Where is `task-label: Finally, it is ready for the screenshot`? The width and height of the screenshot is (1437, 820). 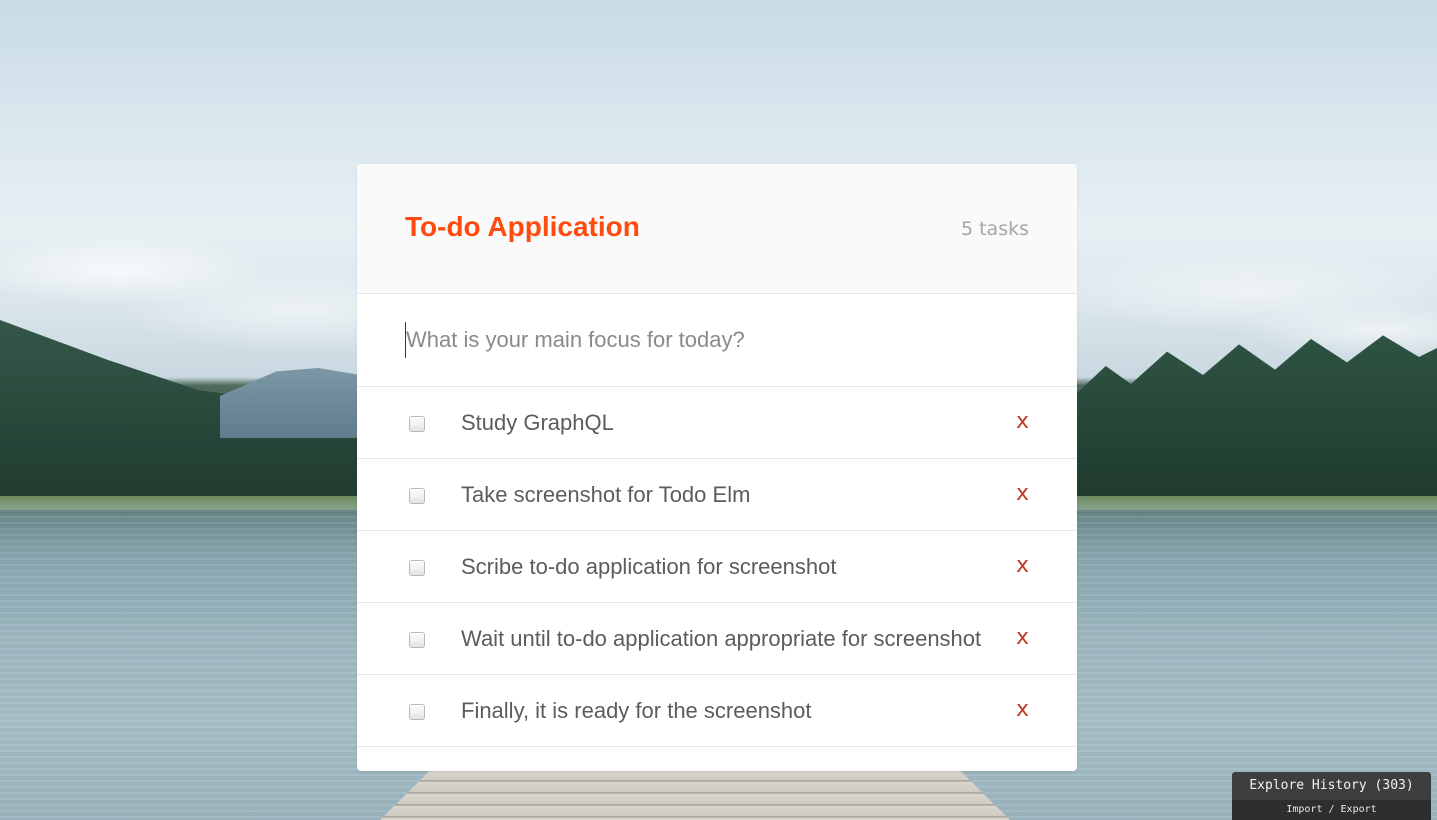 task-label: Finally, it is ready for the screenshot is located at coordinates (636, 710).